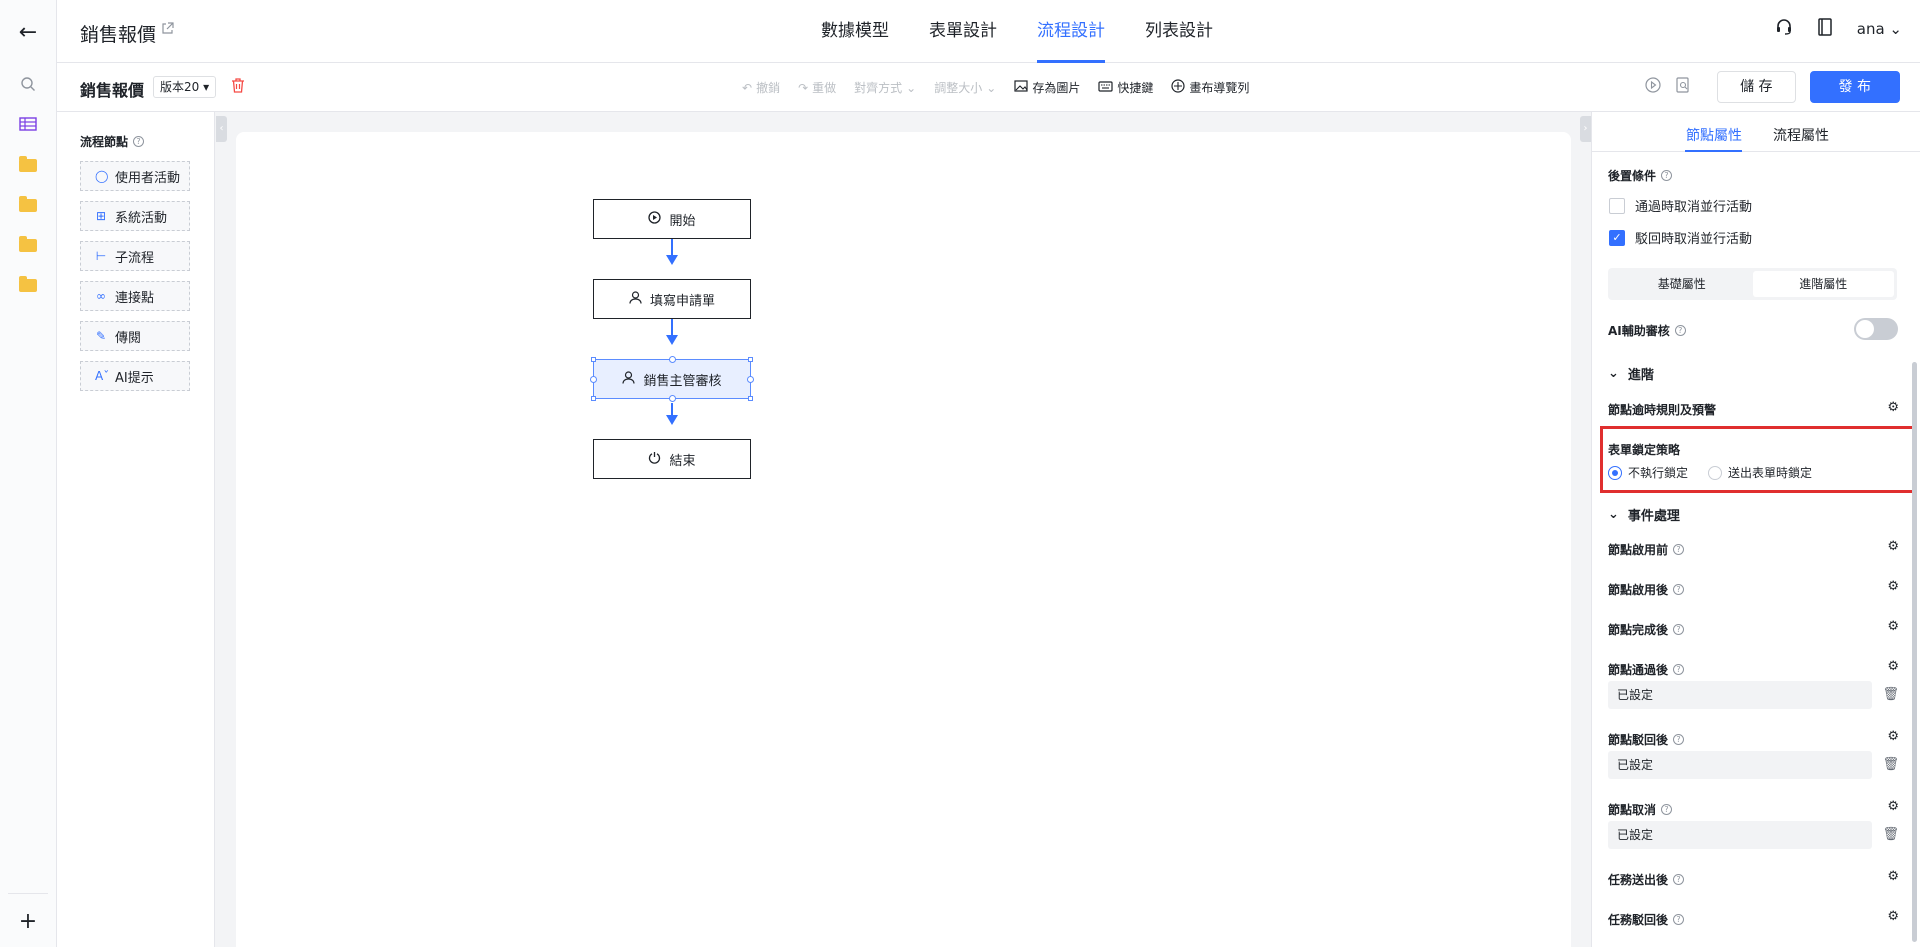  I want to click on align-dropdown: 對齊方式 ⌄, so click(885, 87).